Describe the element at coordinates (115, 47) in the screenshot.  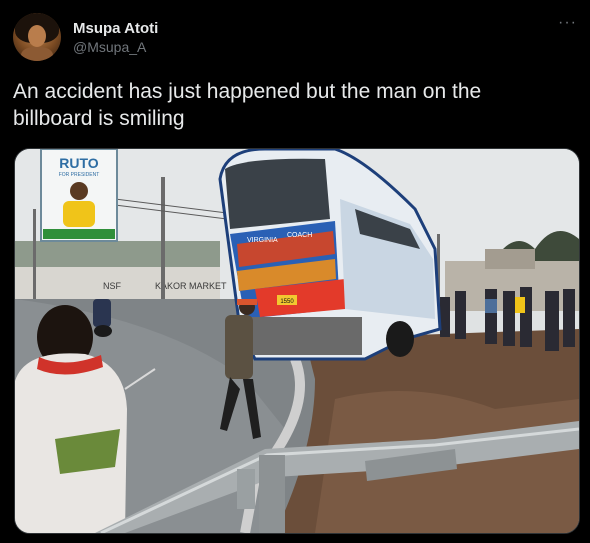
I see `author-handle: @Msupa_A` at that location.